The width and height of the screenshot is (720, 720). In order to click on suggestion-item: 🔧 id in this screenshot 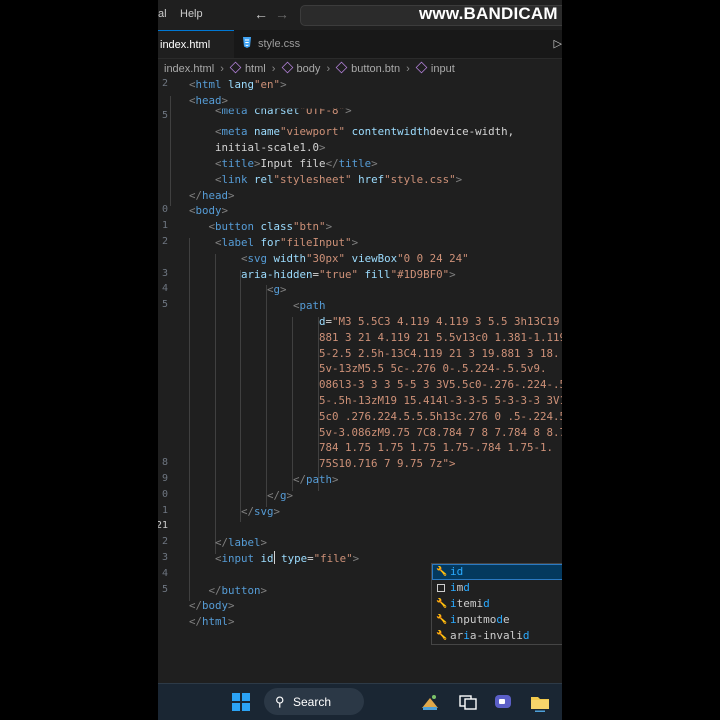, I will do `click(497, 572)`.